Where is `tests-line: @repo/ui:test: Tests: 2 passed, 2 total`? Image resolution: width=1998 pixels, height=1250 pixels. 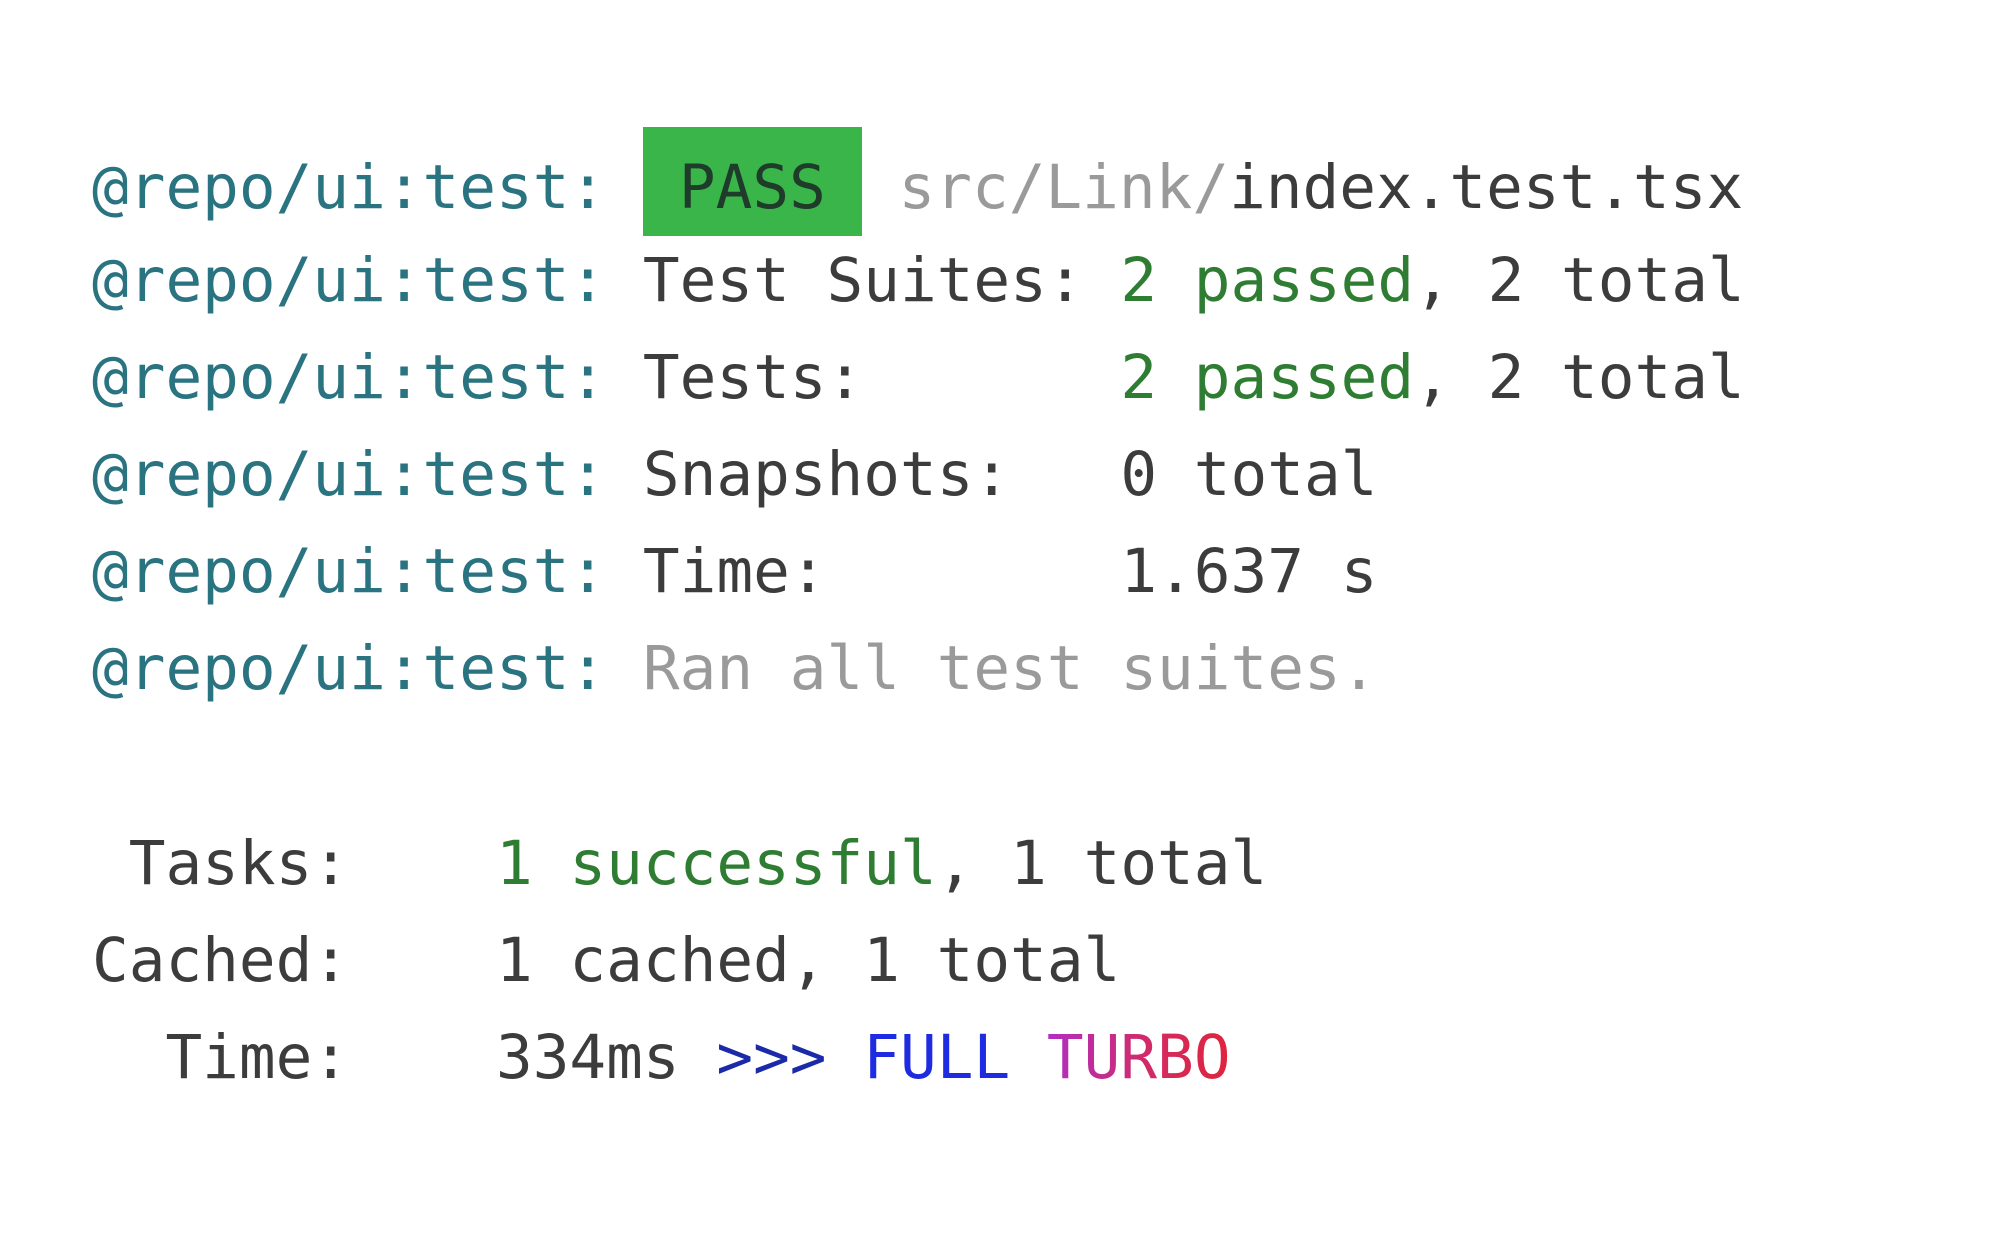
tests-line: @repo/ui:test: Tests: 2 passed, 2 total is located at coordinates (918, 378).